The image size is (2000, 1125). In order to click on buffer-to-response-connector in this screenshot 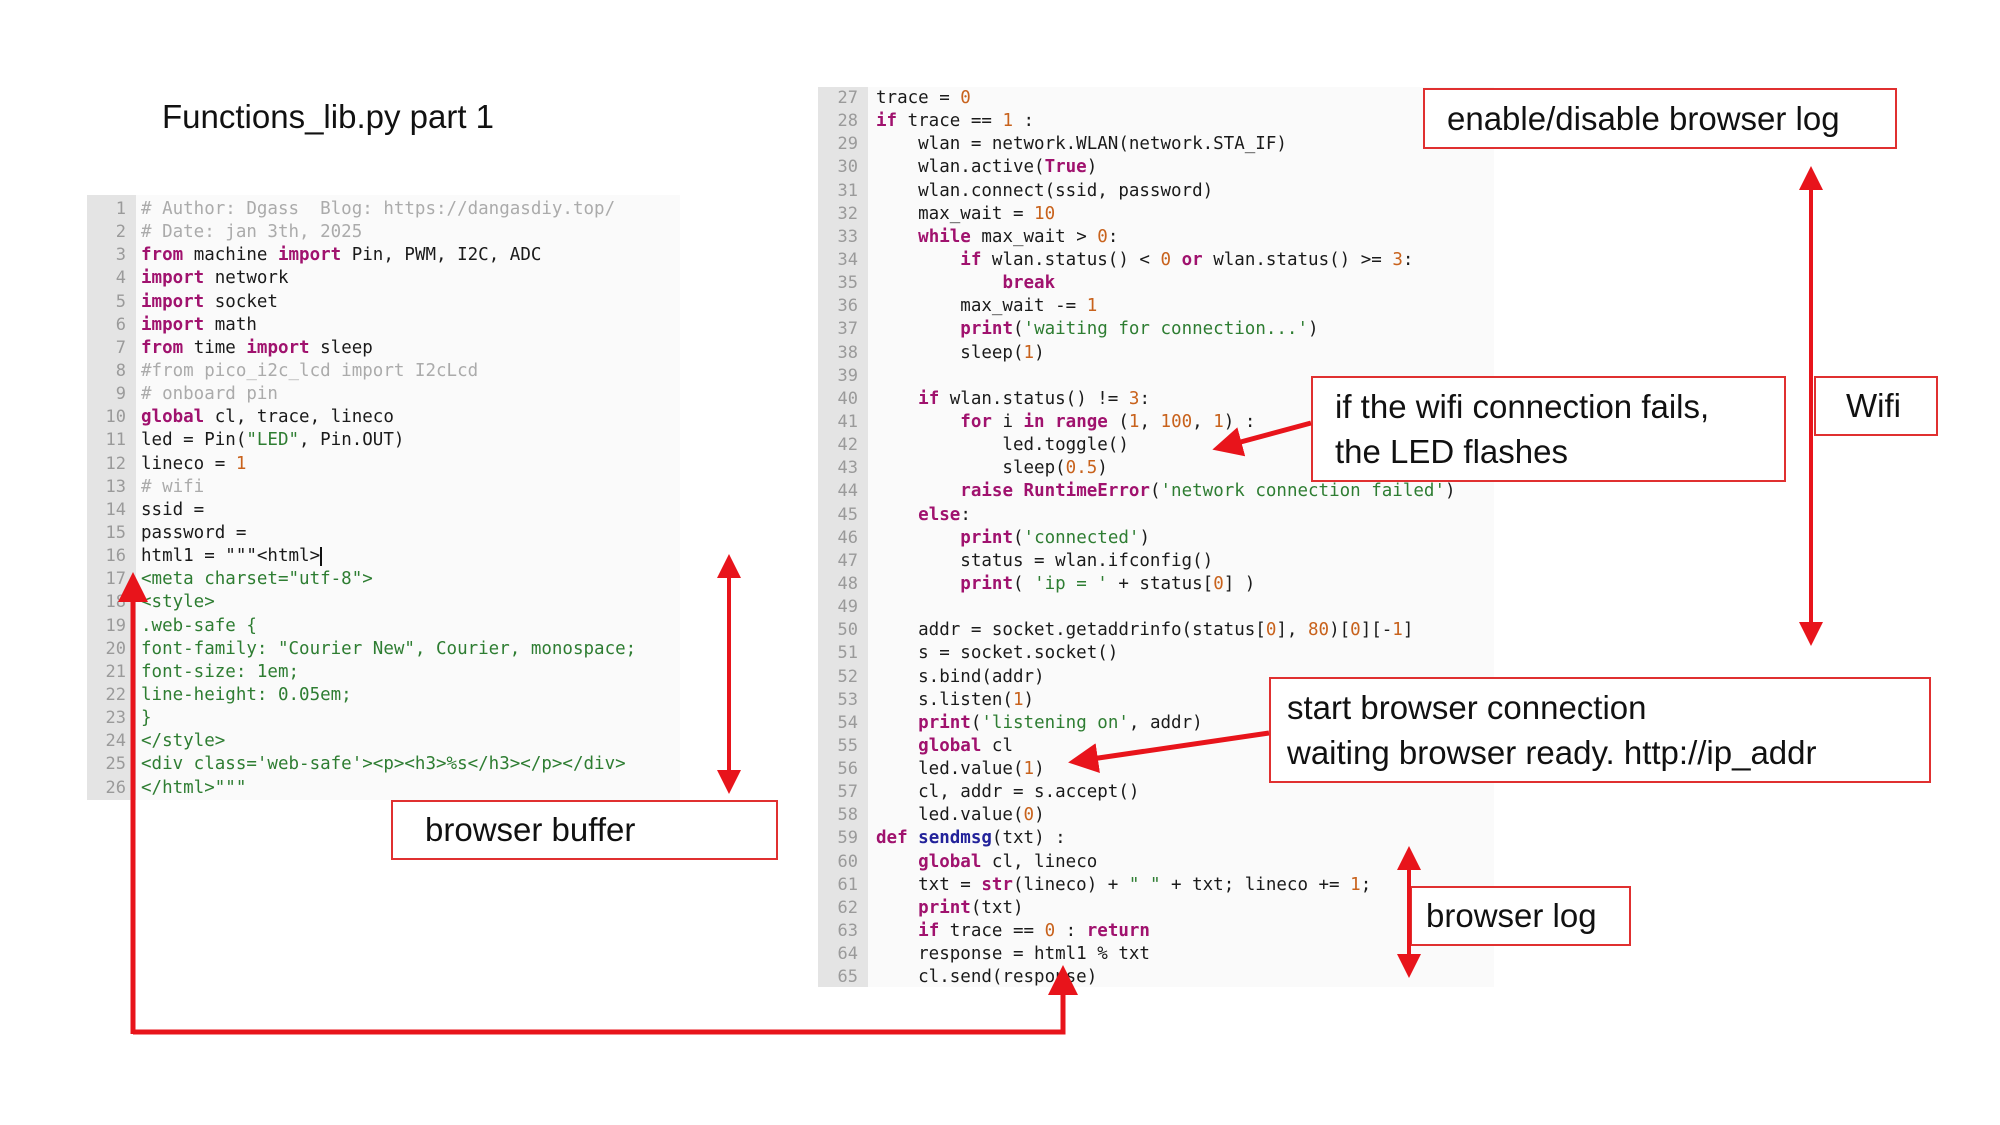, I will do `click(605, 1000)`.